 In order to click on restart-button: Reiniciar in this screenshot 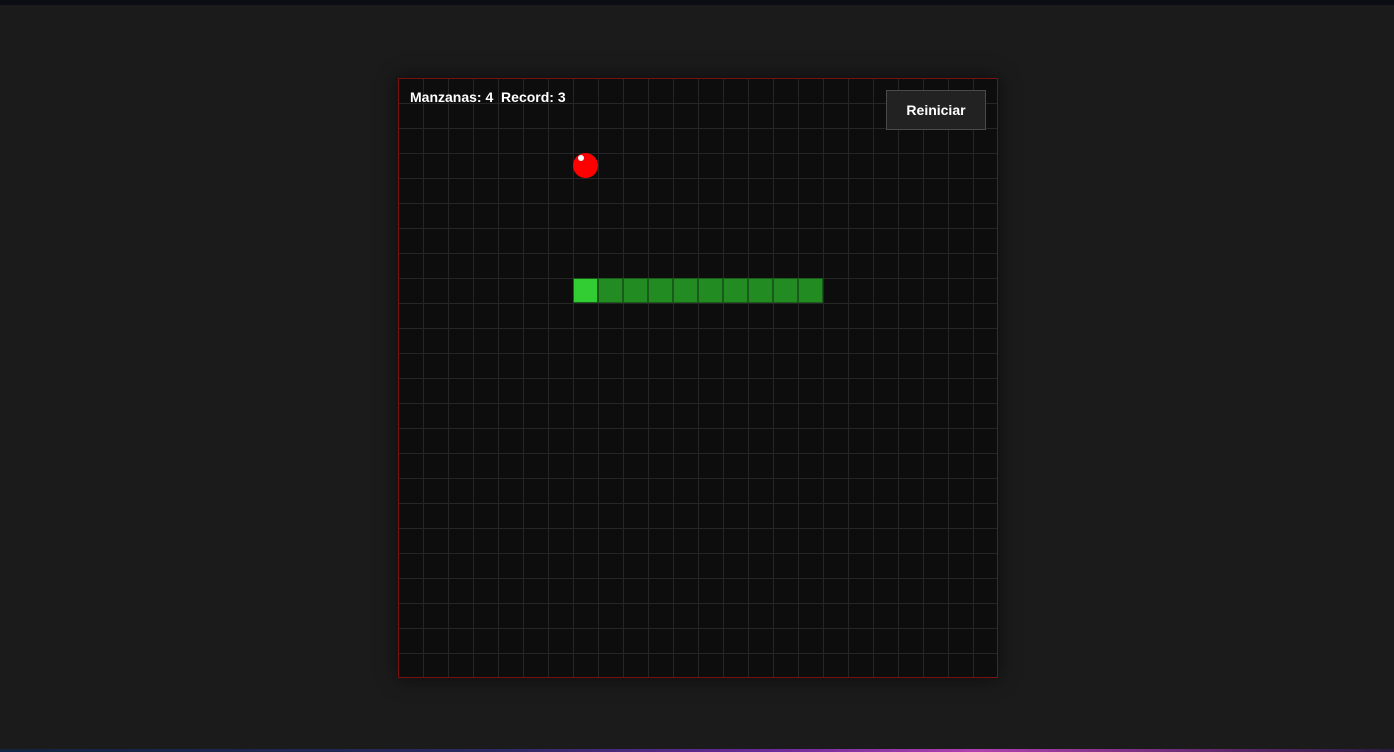, I will do `click(936, 110)`.